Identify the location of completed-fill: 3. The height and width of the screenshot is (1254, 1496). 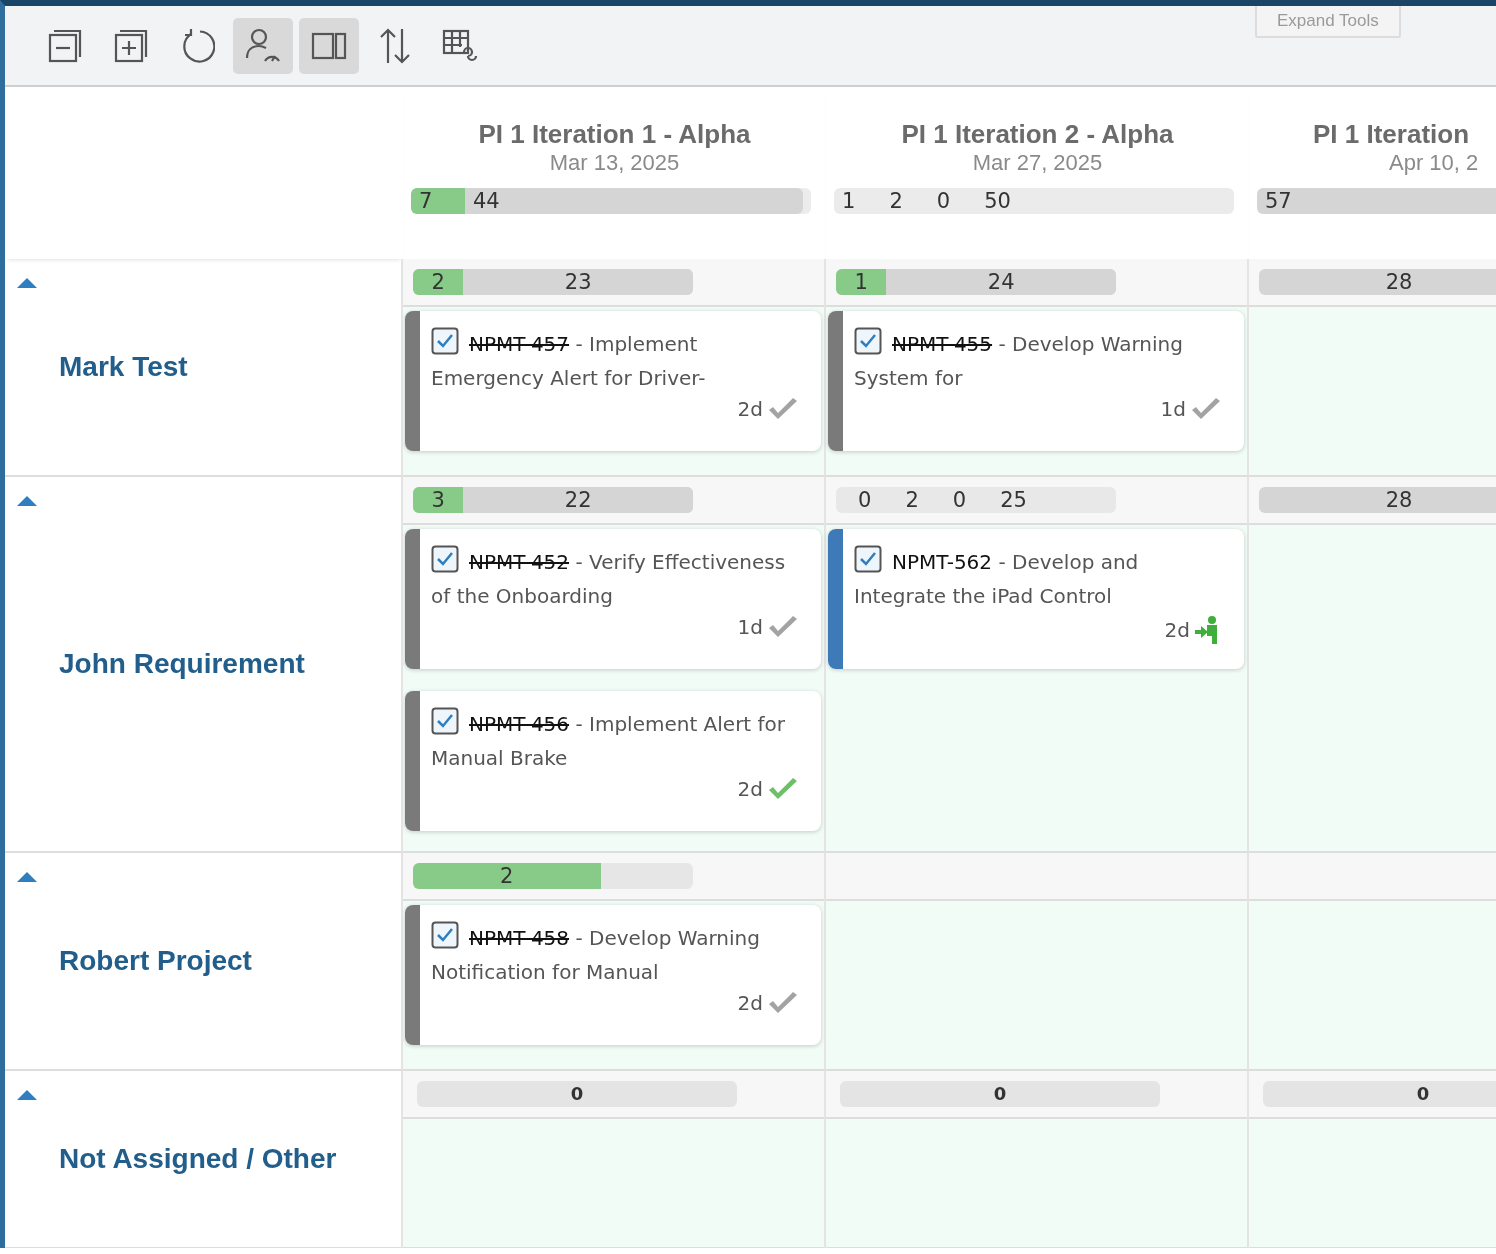
(438, 500).